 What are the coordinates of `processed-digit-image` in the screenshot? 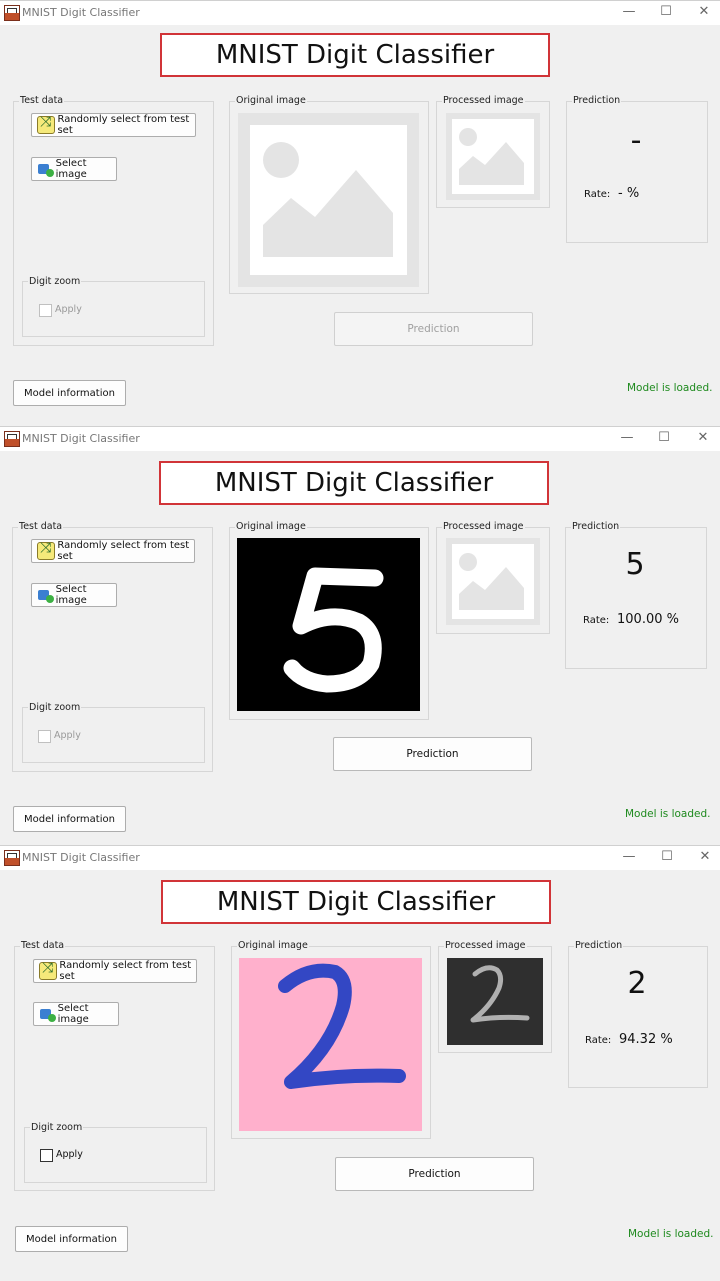 It's located at (495, 1001).